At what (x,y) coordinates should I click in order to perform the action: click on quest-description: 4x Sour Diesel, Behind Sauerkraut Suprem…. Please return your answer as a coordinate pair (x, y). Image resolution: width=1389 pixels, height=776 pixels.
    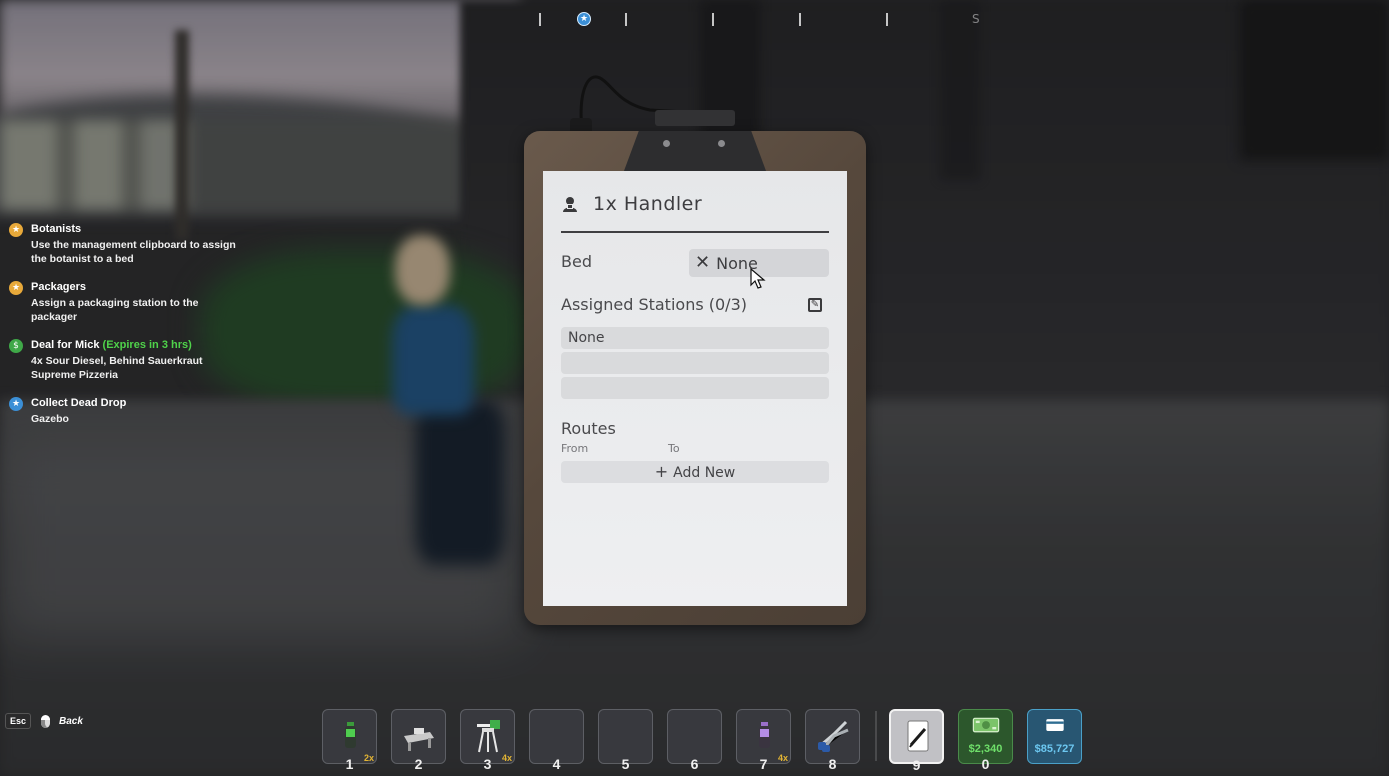
    Looking at the image, I should click on (117, 368).